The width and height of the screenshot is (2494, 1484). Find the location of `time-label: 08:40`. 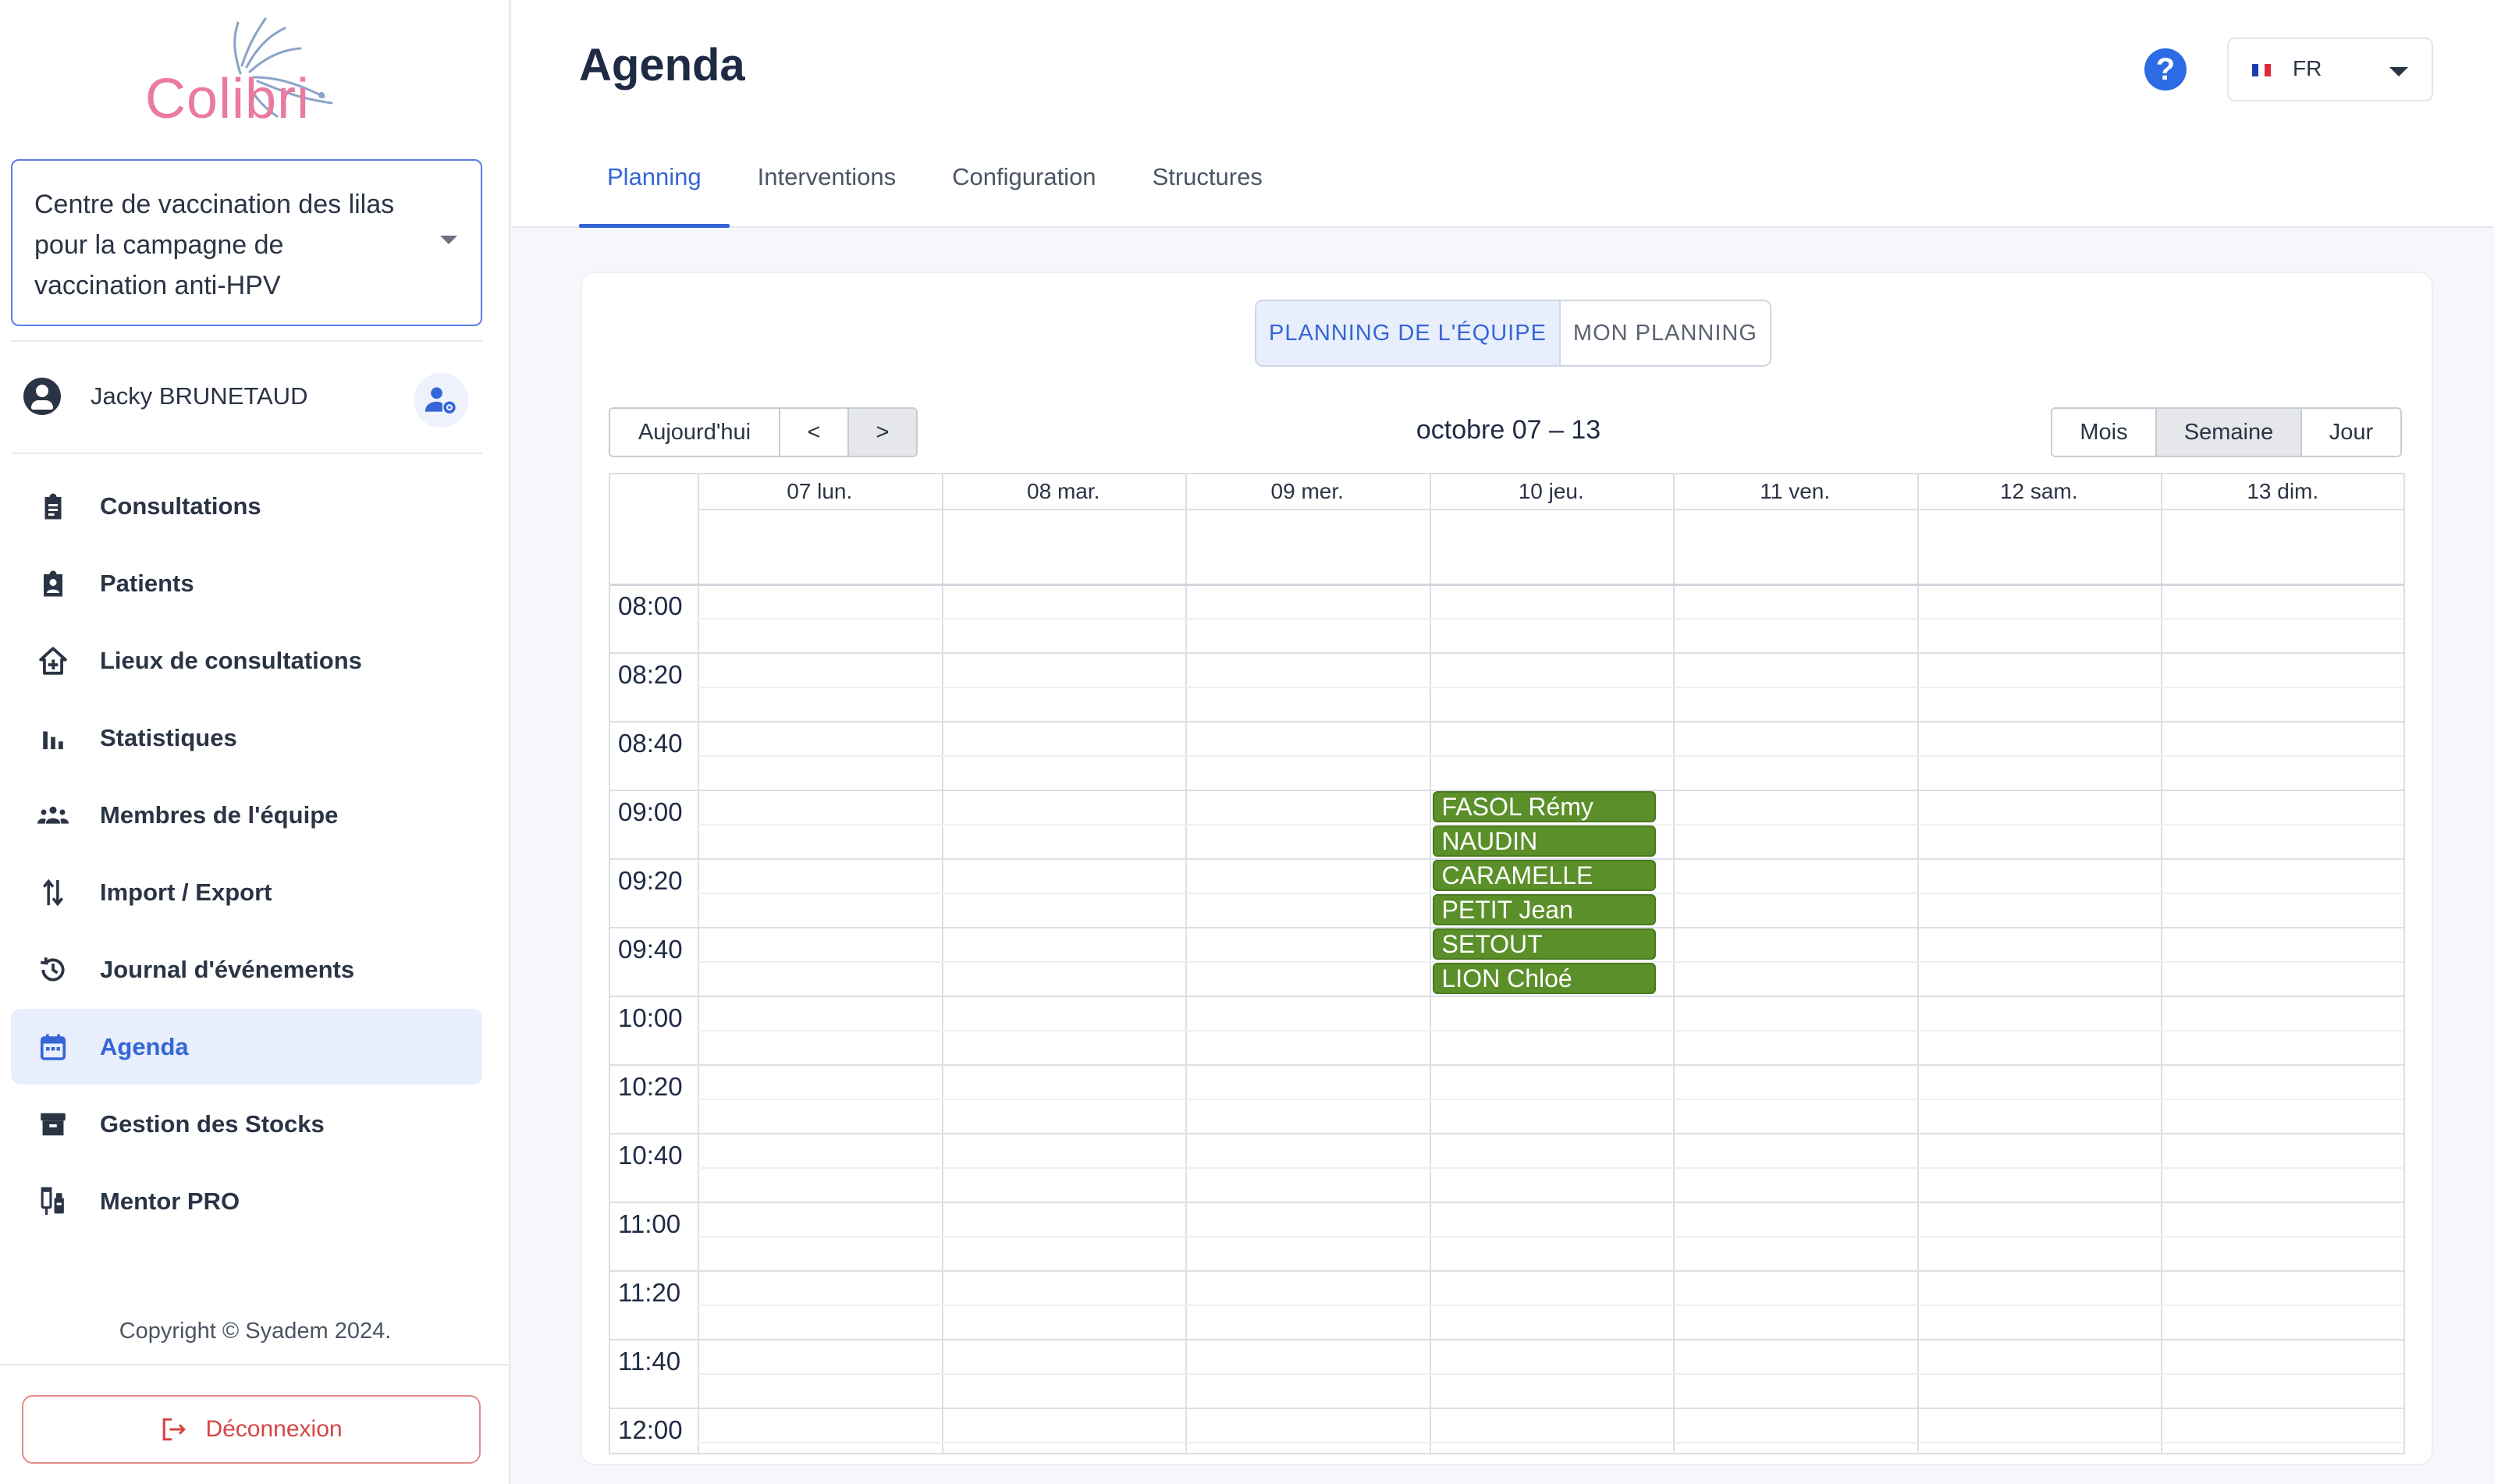

time-label: 08:40 is located at coordinates (650, 743).